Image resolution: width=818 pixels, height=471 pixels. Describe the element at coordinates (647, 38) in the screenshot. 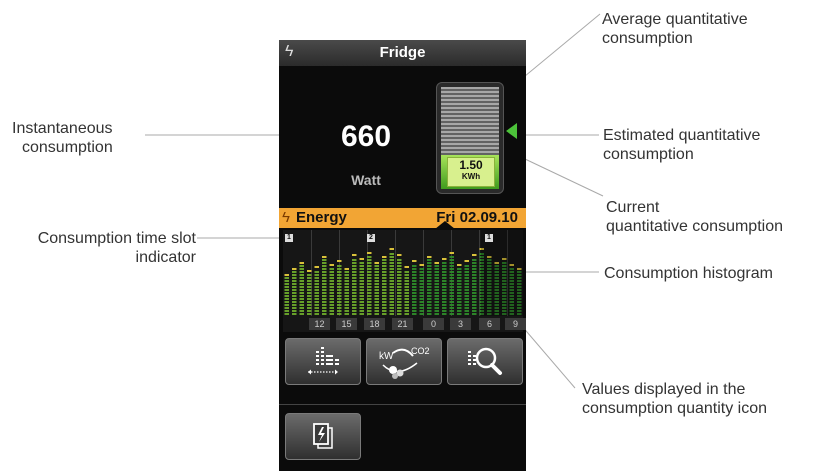

I see `annotation-average-line2: consumption` at that location.